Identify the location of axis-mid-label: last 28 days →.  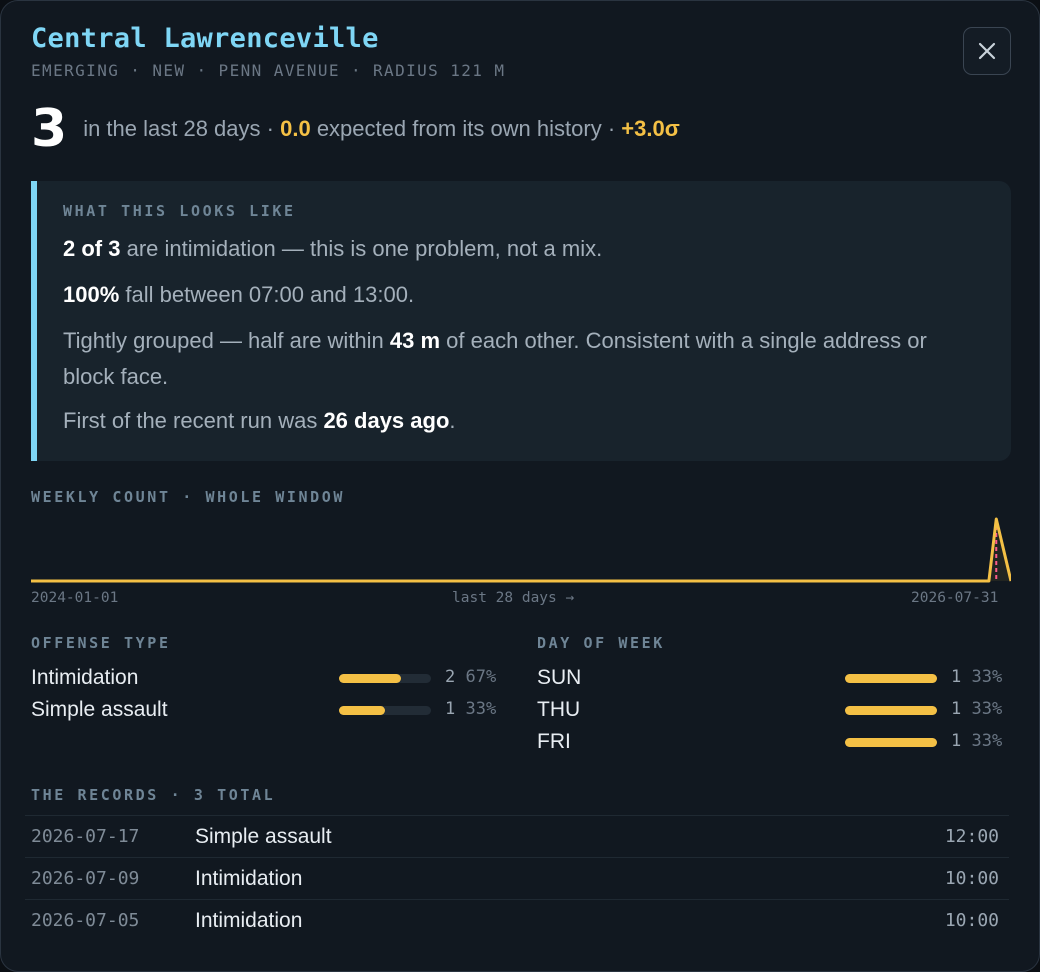
(513, 598).